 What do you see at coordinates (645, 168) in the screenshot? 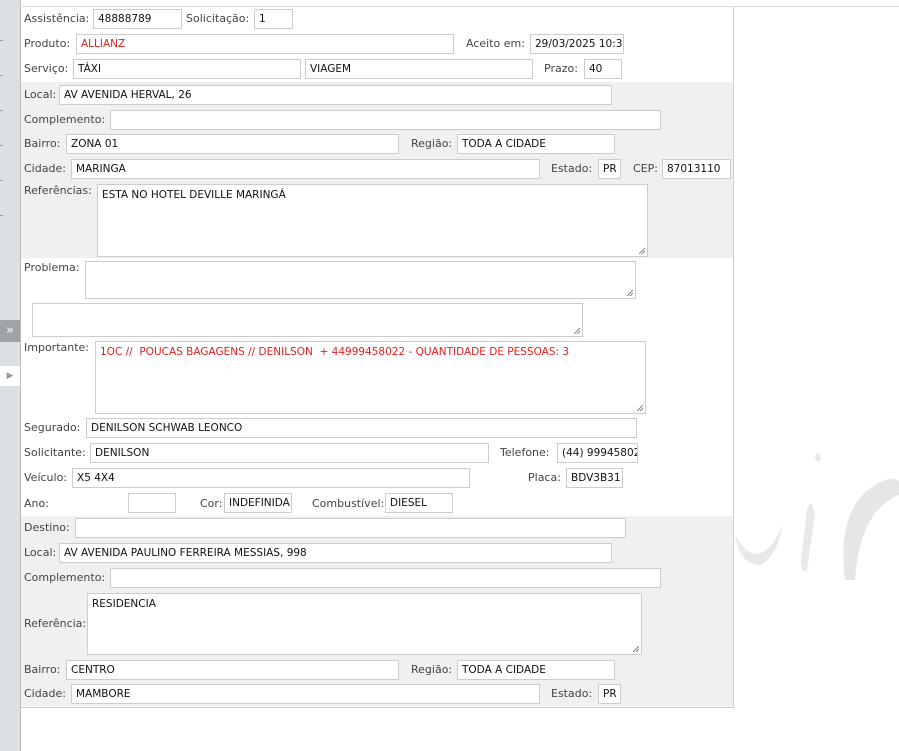
I see `cep-label: CEP:` at bounding box center [645, 168].